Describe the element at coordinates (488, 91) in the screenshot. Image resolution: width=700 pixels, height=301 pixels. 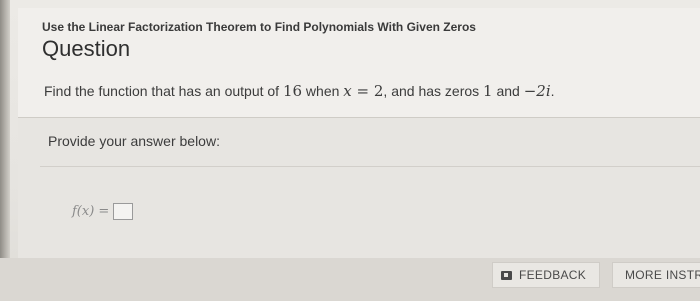
I see `zero-one: 1` at that location.